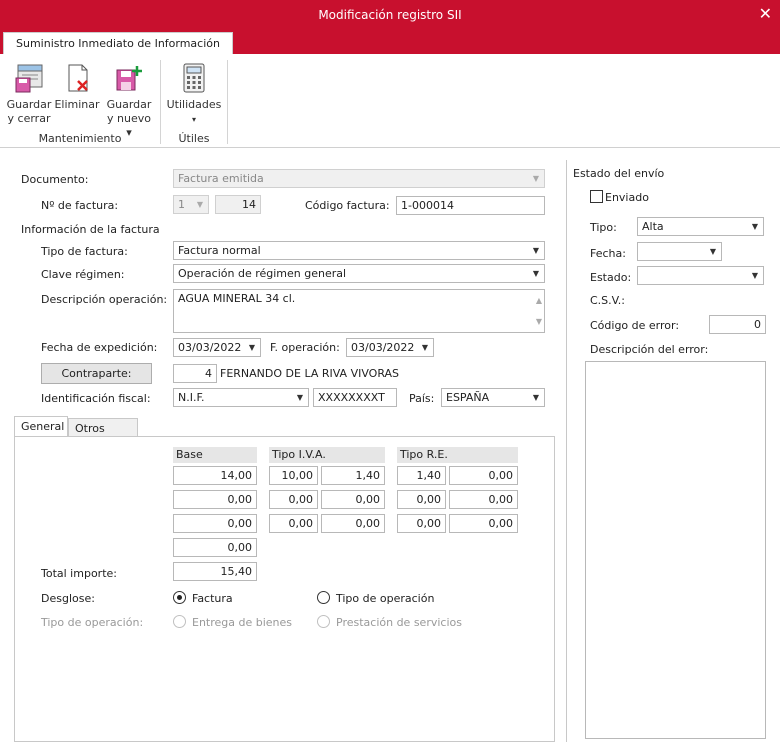  Describe the element at coordinates (679, 251) in the screenshot. I see `fecha-envio-field: ▼` at that location.